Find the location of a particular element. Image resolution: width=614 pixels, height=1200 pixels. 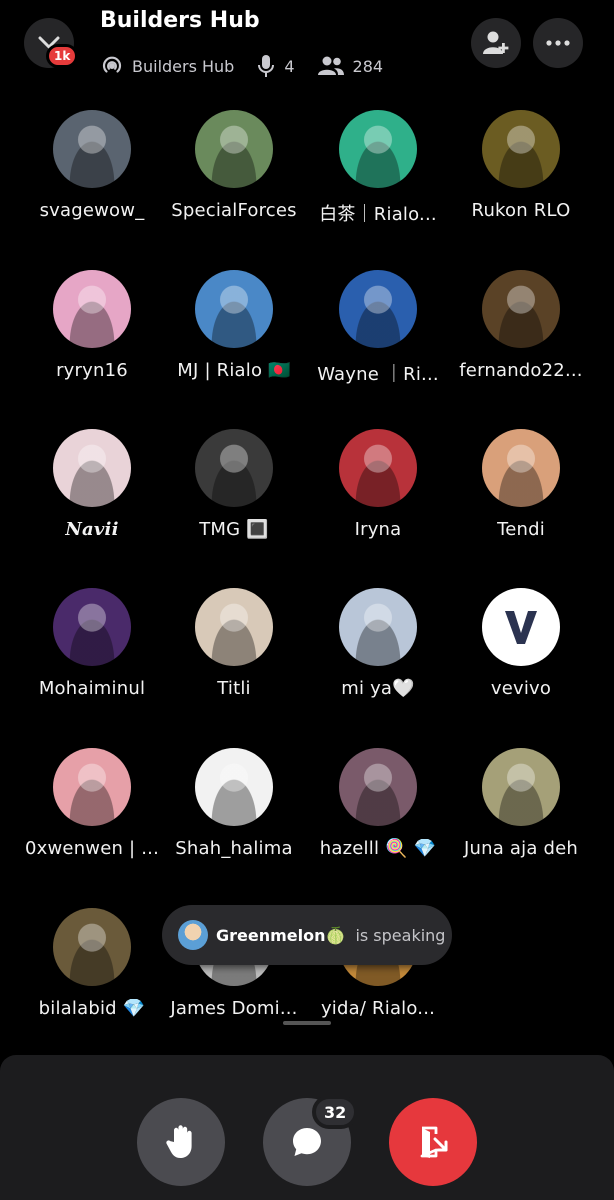

participant-name: Navii is located at coordinates (92, 529).